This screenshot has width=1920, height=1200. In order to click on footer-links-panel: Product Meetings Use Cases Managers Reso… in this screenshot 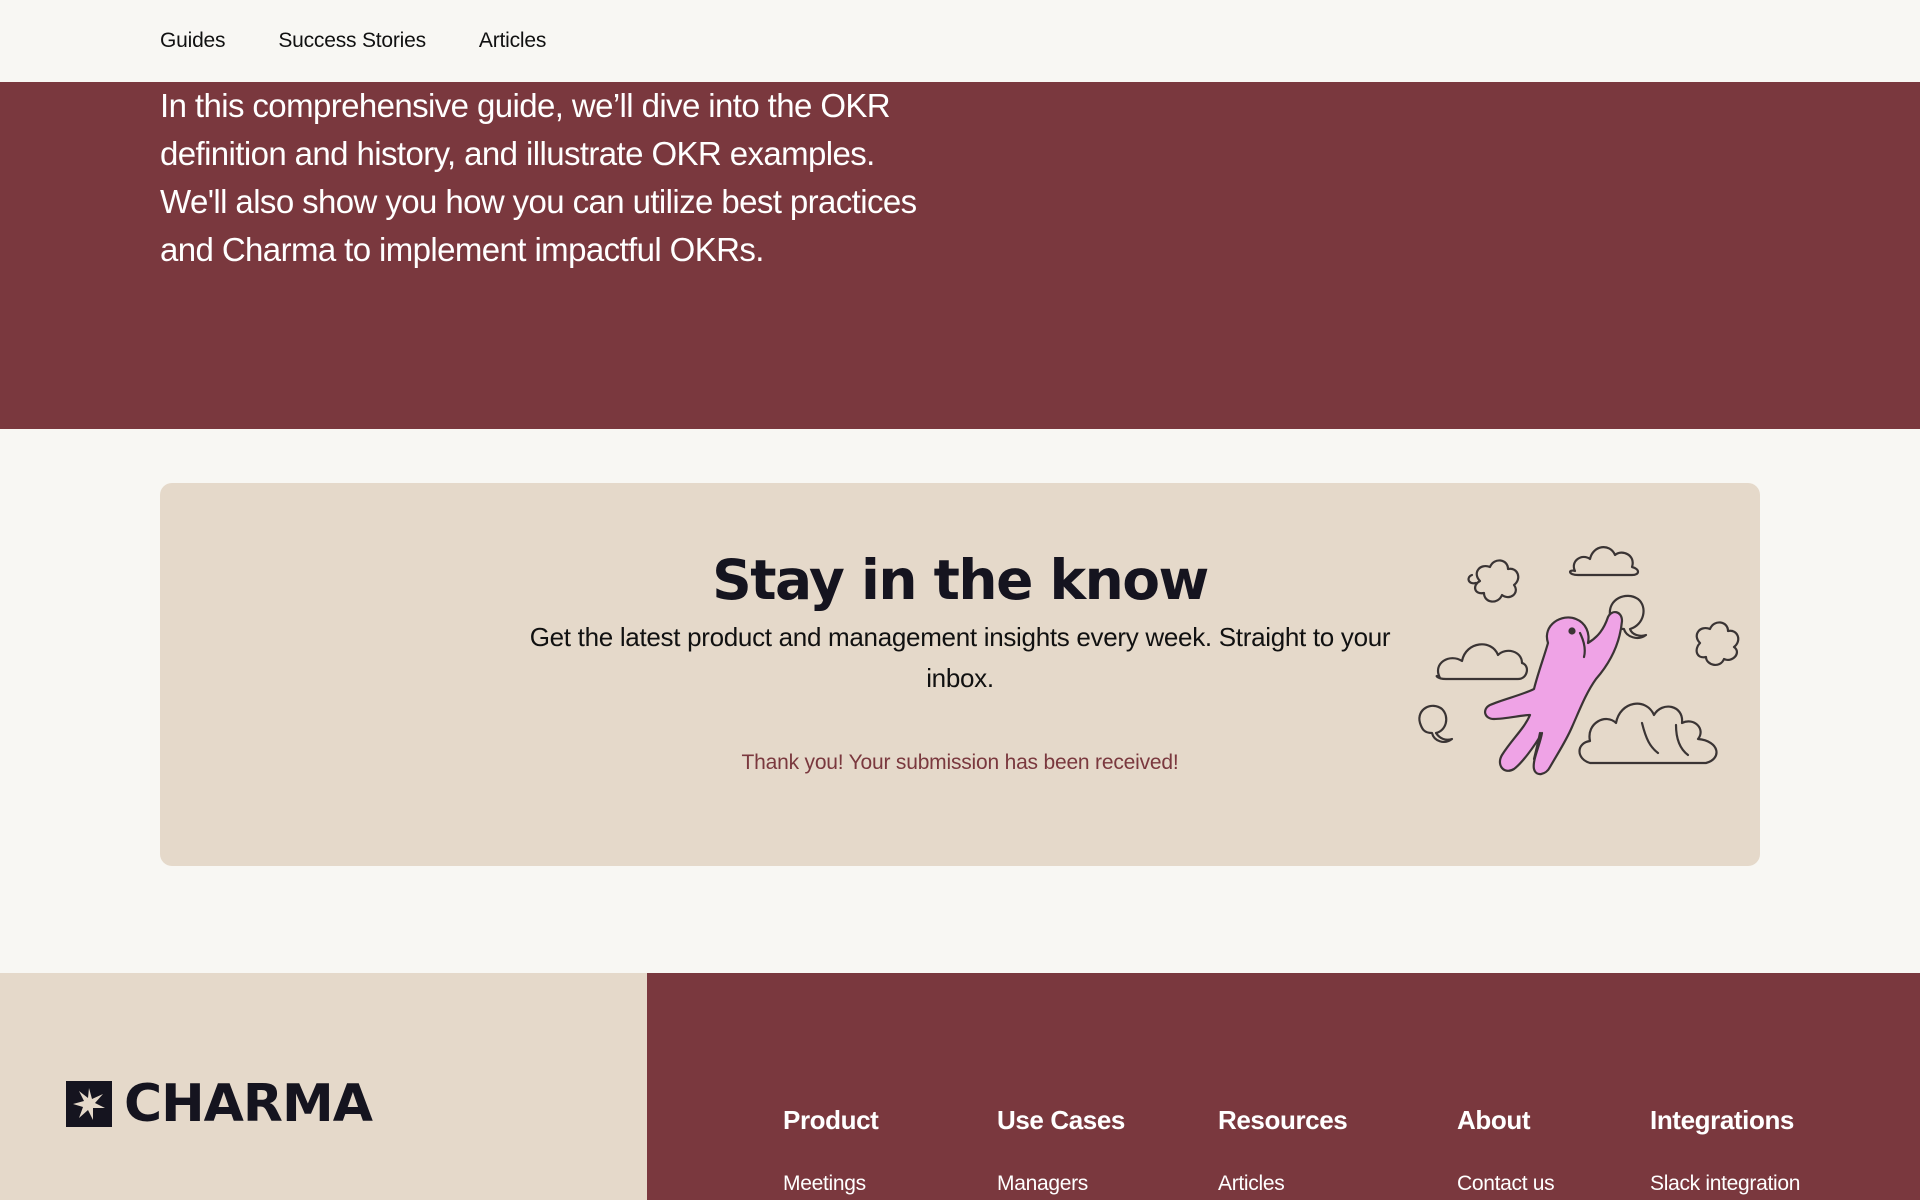, I will do `click(1283, 1086)`.